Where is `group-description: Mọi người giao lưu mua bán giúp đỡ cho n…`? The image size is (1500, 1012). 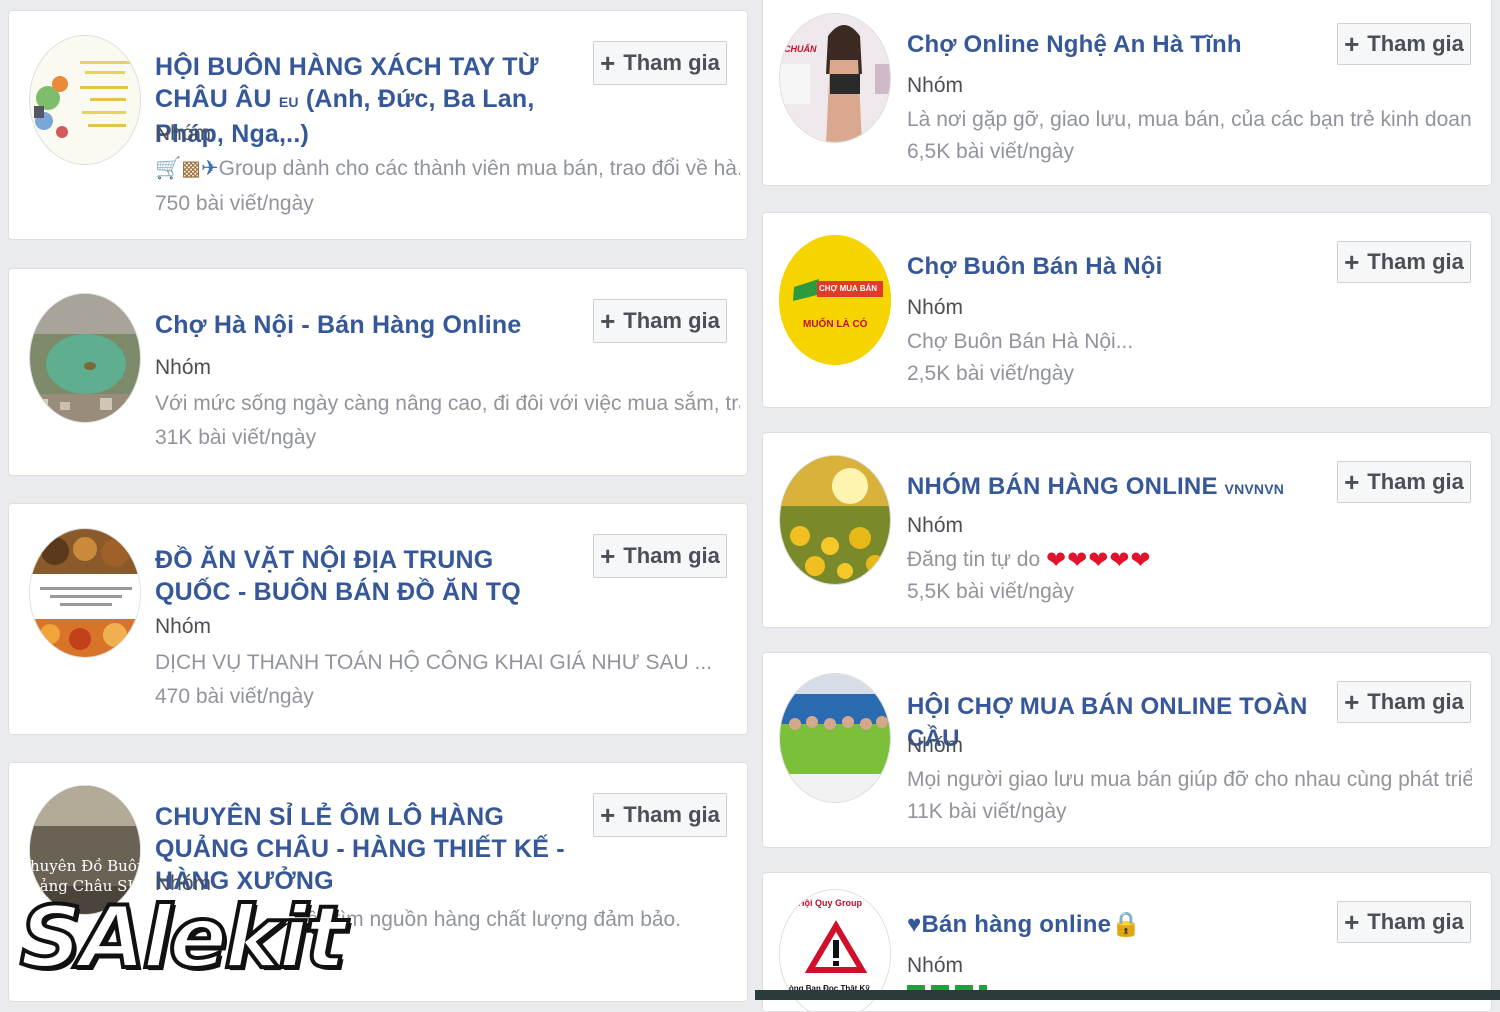 group-description: Mọi người giao lưu mua bán giúp đỡ cho n… is located at coordinates (1189, 779).